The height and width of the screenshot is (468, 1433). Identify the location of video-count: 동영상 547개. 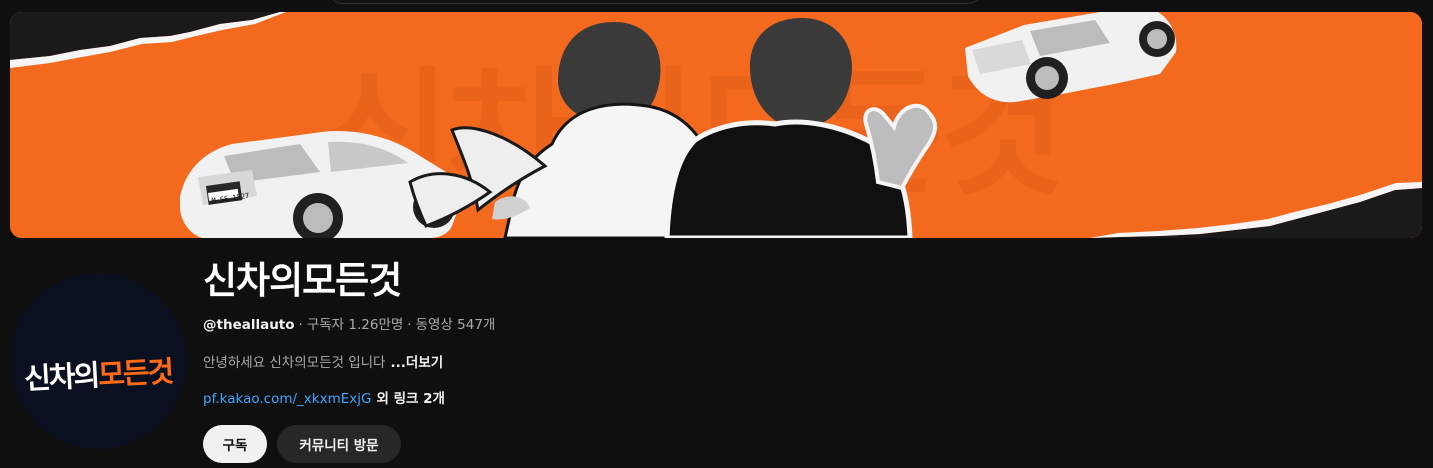
(455, 325).